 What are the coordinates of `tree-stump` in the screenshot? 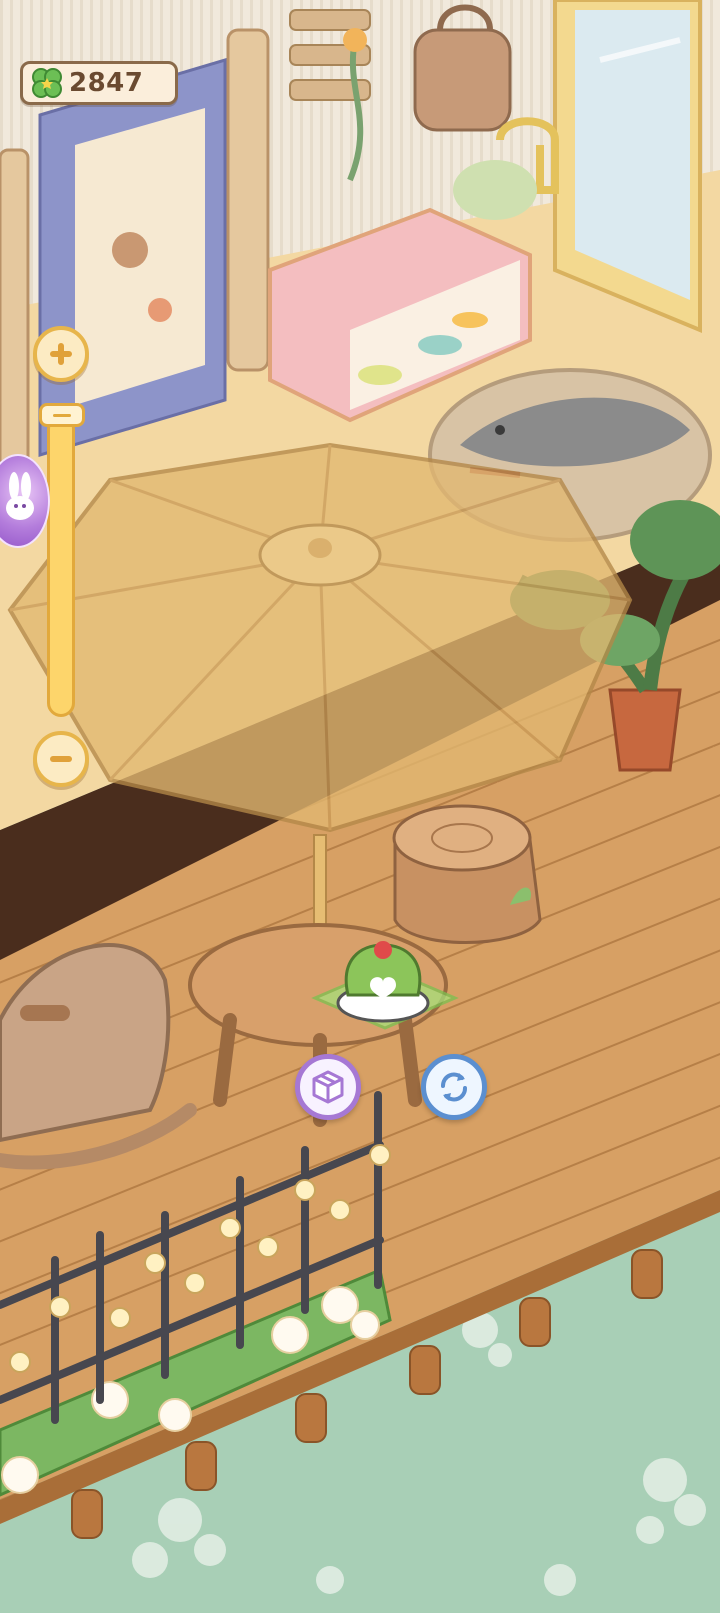 It's located at (467, 874).